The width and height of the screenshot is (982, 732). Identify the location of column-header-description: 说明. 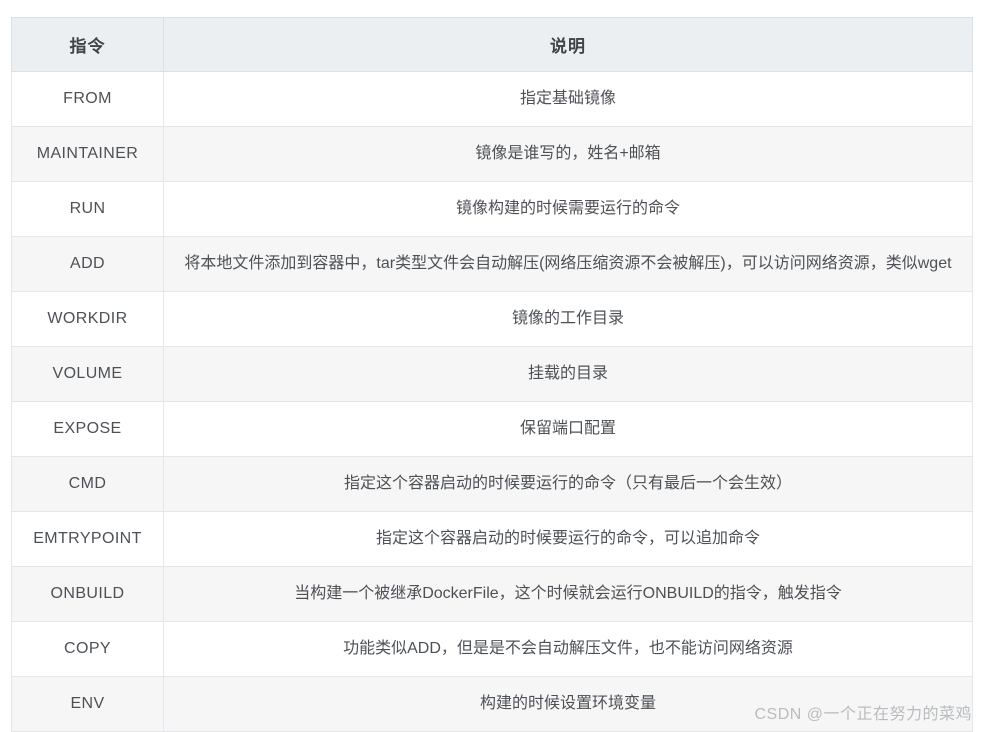
(568, 44).